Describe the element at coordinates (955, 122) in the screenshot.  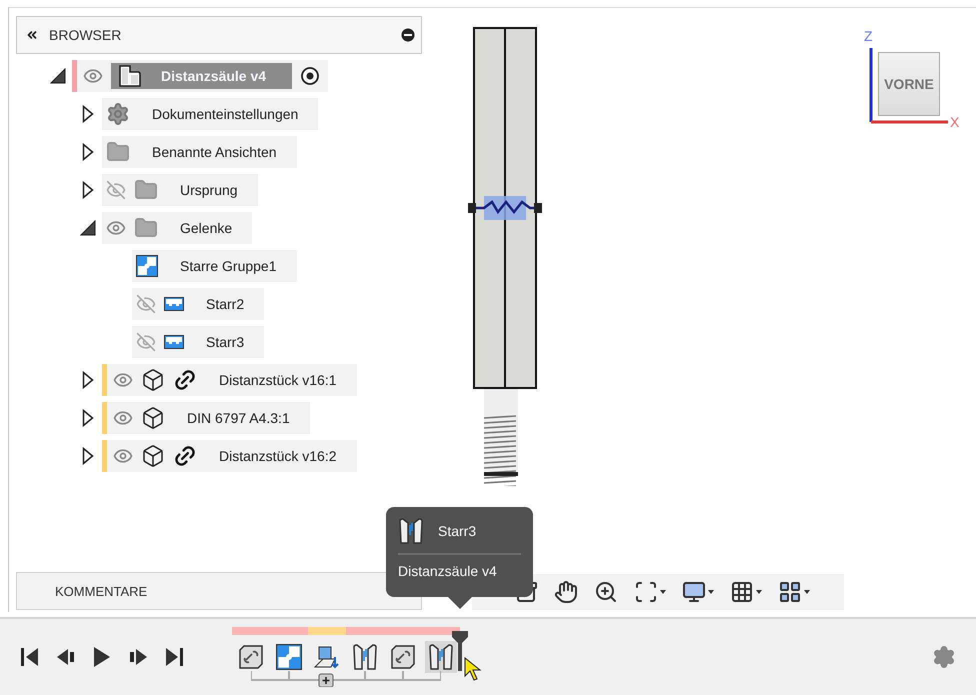
I see `axis-label: X` at that location.